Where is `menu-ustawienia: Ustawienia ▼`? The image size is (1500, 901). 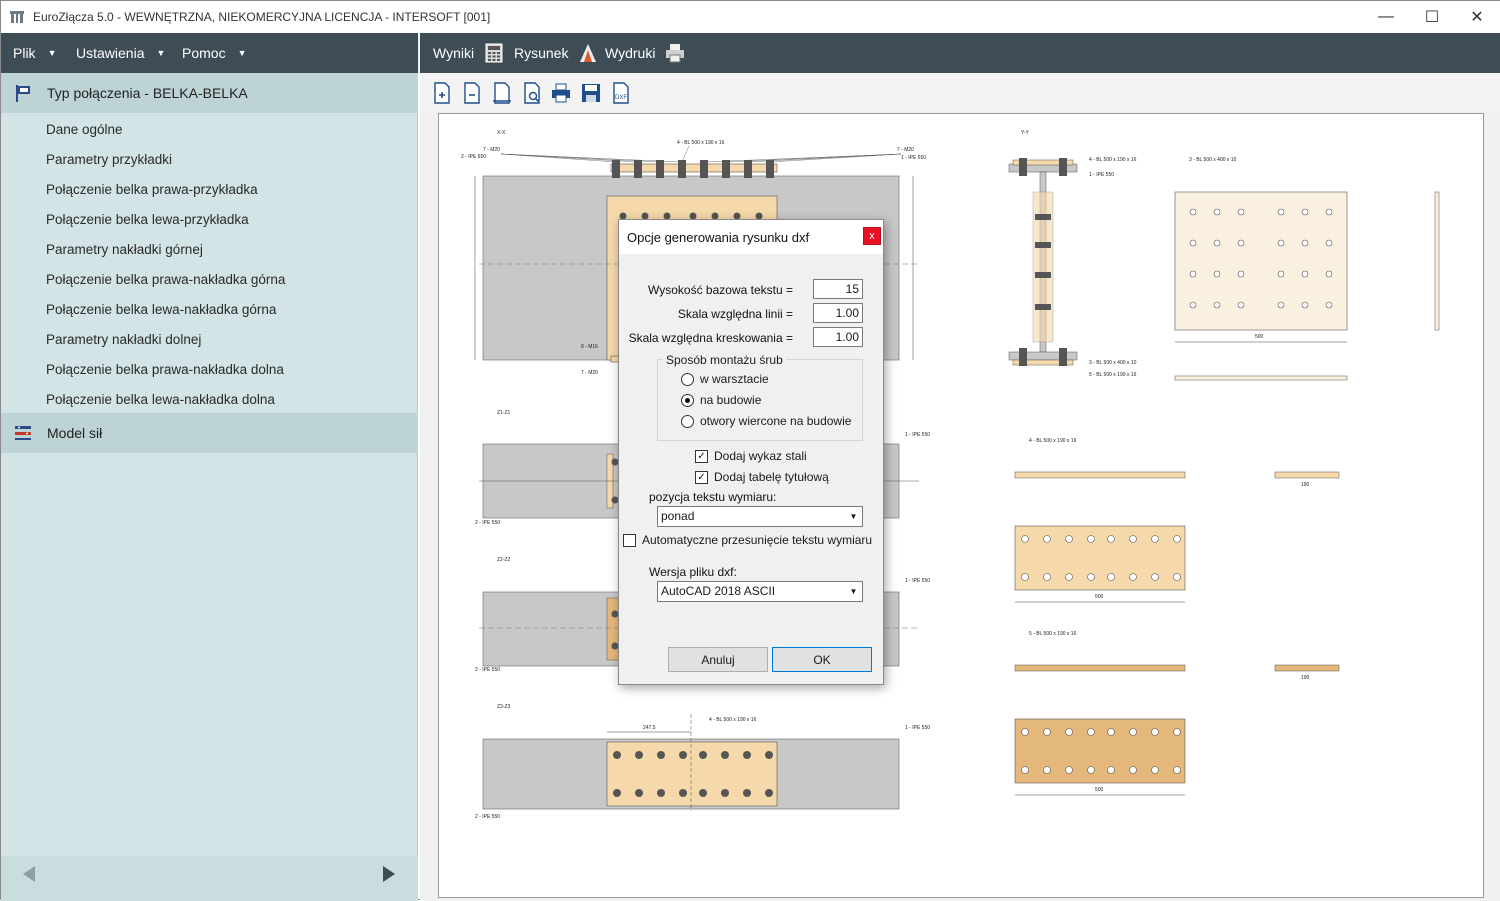
menu-ustawienia: Ustawienia ▼ is located at coordinates (120, 53).